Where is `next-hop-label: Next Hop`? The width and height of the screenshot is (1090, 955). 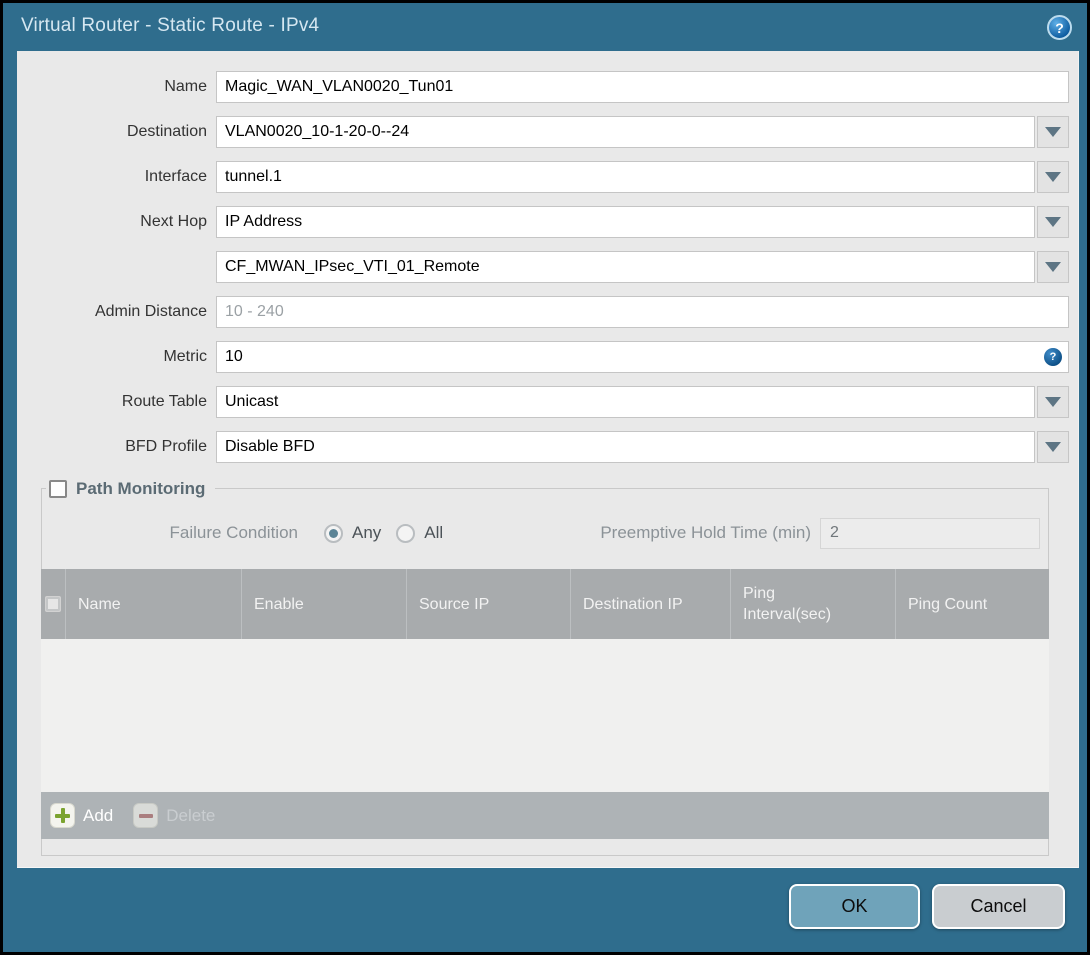
next-hop-label: Next Hop is located at coordinates (173, 221).